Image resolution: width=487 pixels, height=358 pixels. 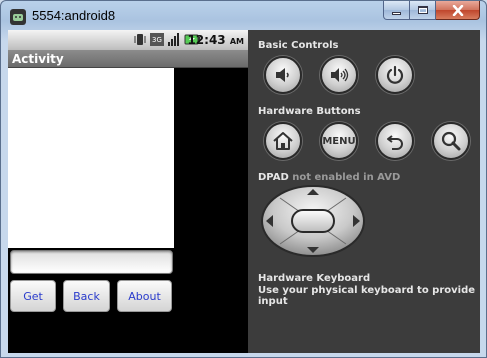 I want to click on close-icon, so click(x=457, y=10).